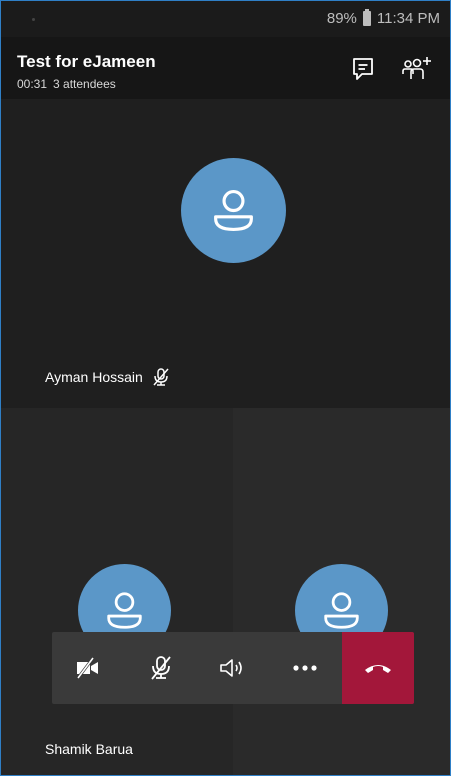  I want to click on mute-button, so click(160, 668).